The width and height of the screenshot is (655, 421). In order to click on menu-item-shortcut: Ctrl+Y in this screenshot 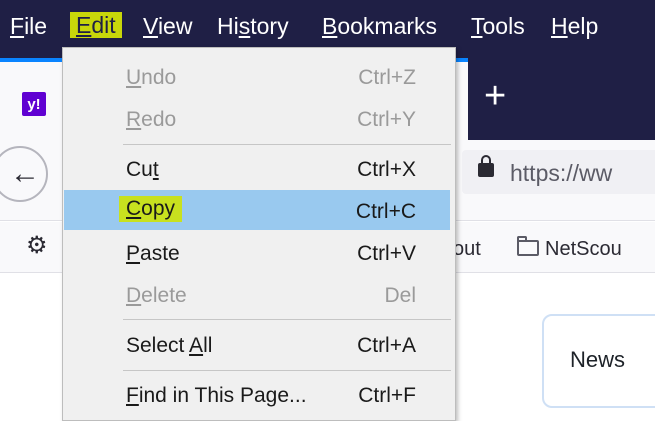, I will do `click(386, 119)`.